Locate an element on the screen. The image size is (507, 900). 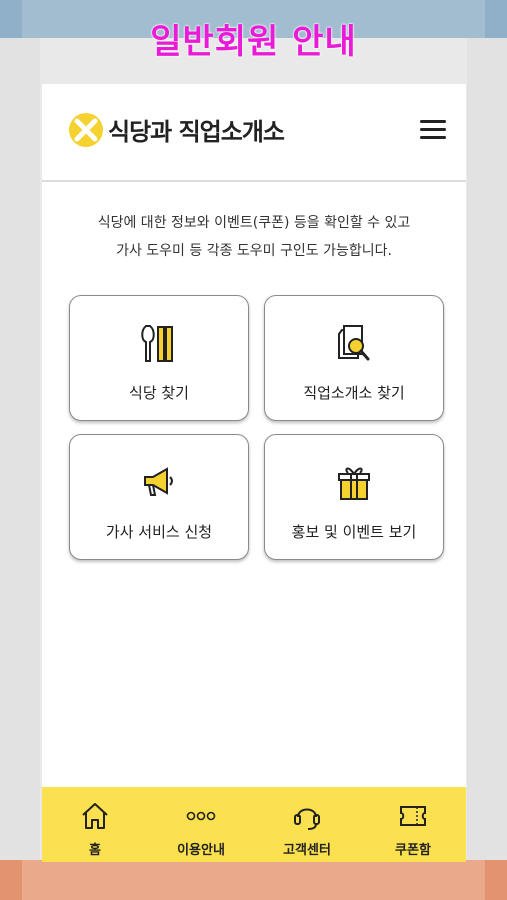
tab-coupon-box: 쿠폰함 is located at coordinates (413, 824).